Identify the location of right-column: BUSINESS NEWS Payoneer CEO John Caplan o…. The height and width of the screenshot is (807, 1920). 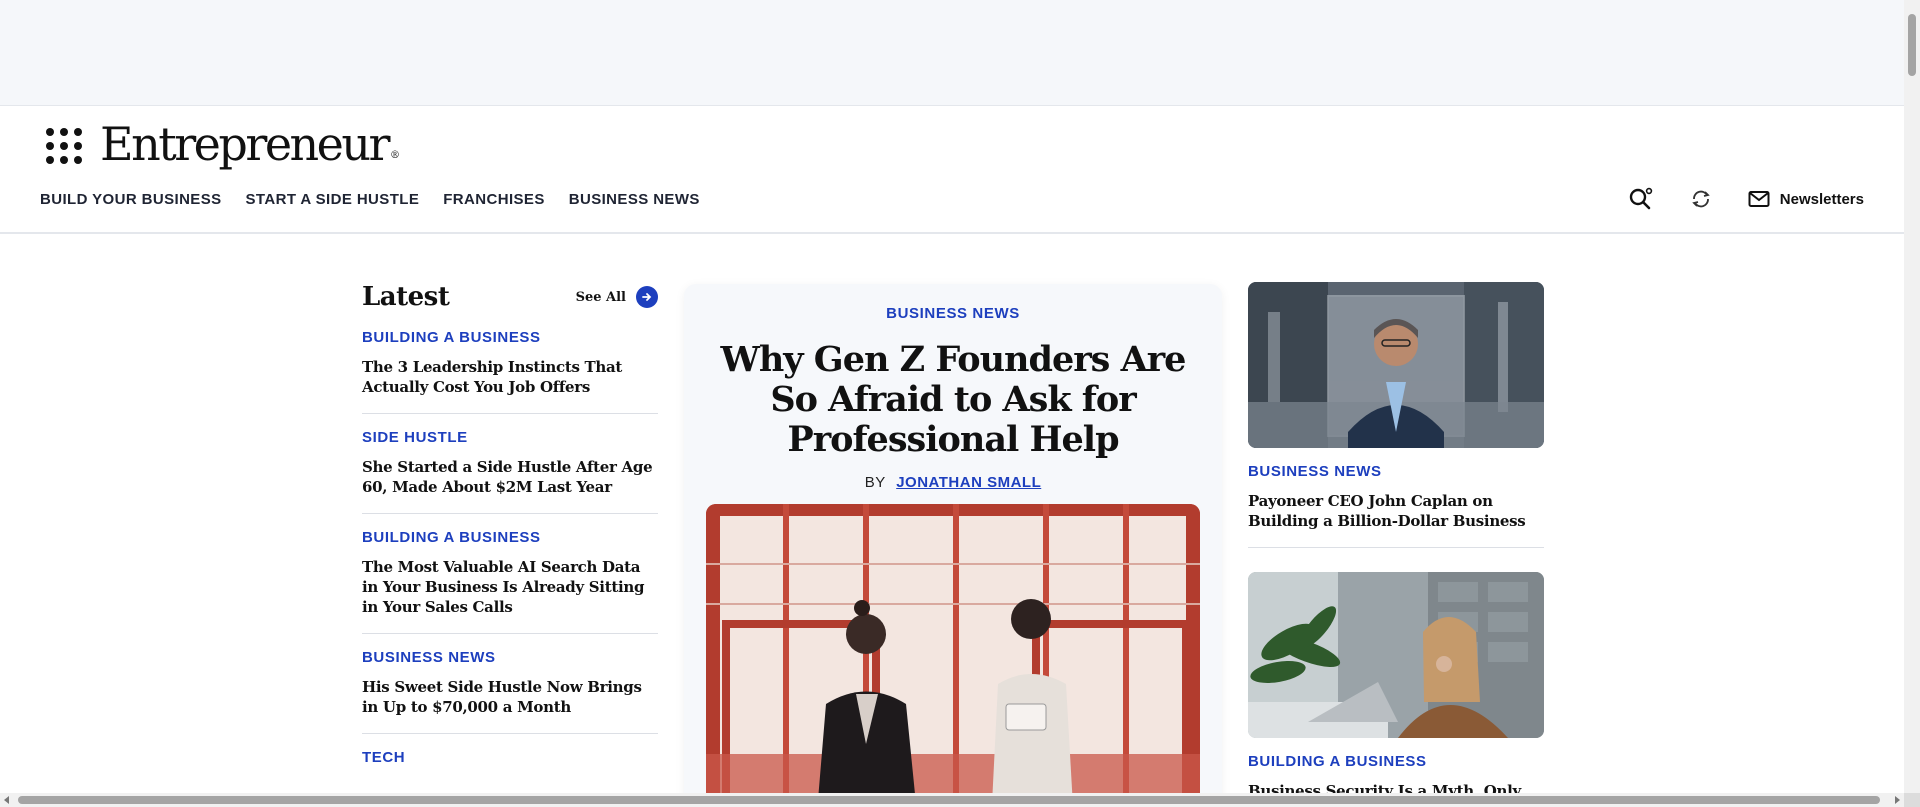
(1396, 544).